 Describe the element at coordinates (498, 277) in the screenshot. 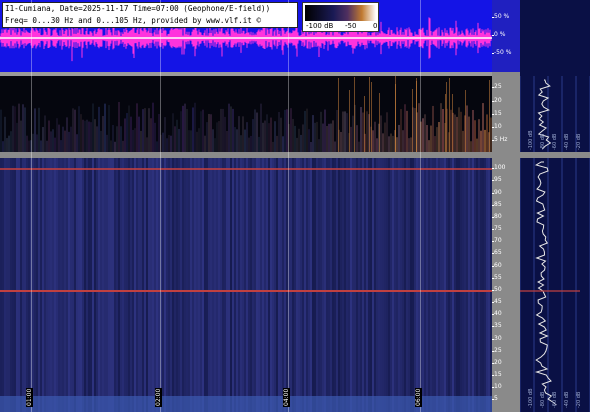

I see `lower-freq-axis-label: 55` at that location.